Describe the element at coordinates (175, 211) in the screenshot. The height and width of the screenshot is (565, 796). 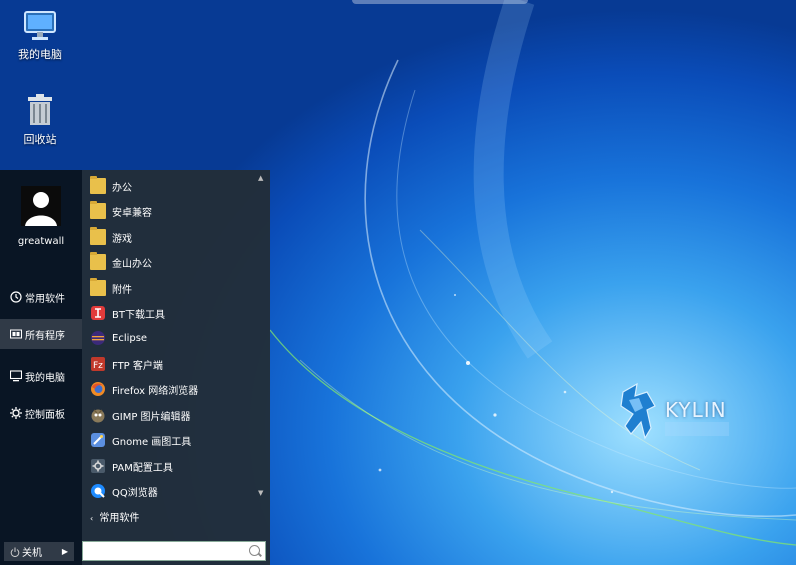
I see `program-item: 安卓兼容` at that location.